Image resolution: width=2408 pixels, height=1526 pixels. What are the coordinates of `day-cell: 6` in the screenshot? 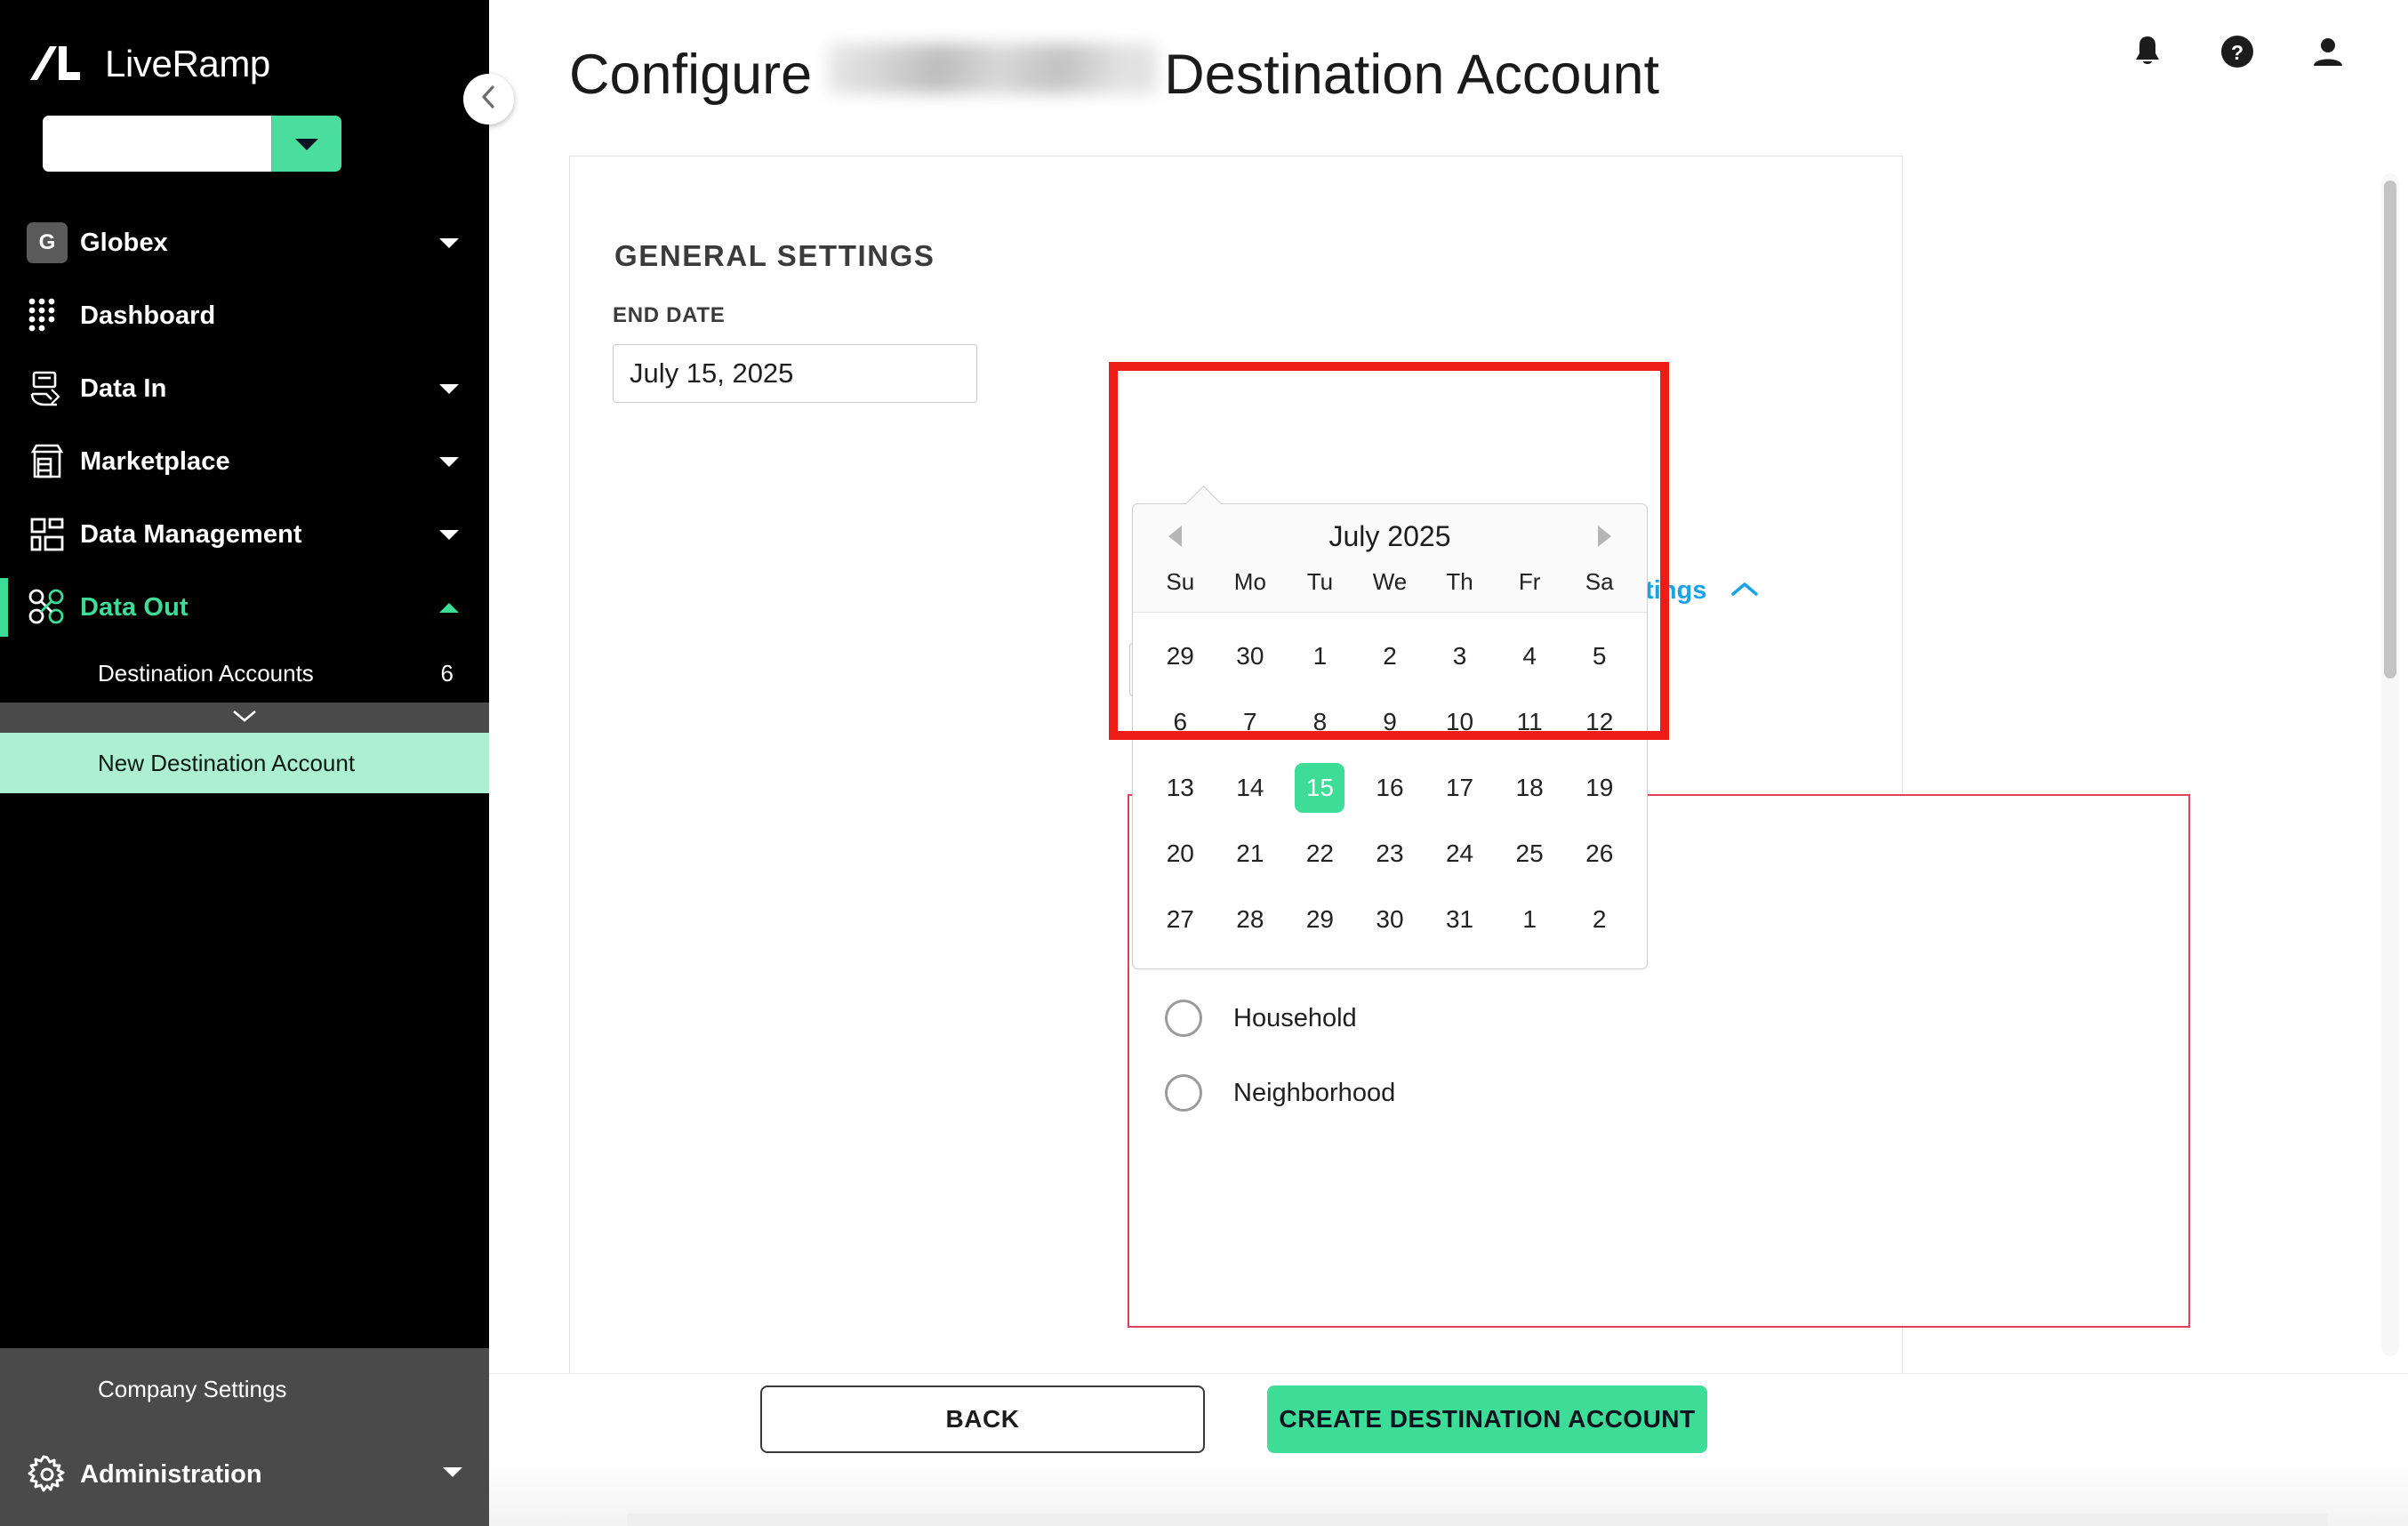 It's located at (1181, 722).